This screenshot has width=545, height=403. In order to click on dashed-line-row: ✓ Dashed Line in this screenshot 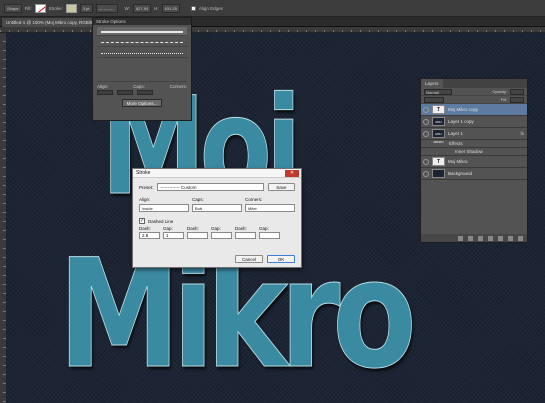, I will do `click(217, 218)`.